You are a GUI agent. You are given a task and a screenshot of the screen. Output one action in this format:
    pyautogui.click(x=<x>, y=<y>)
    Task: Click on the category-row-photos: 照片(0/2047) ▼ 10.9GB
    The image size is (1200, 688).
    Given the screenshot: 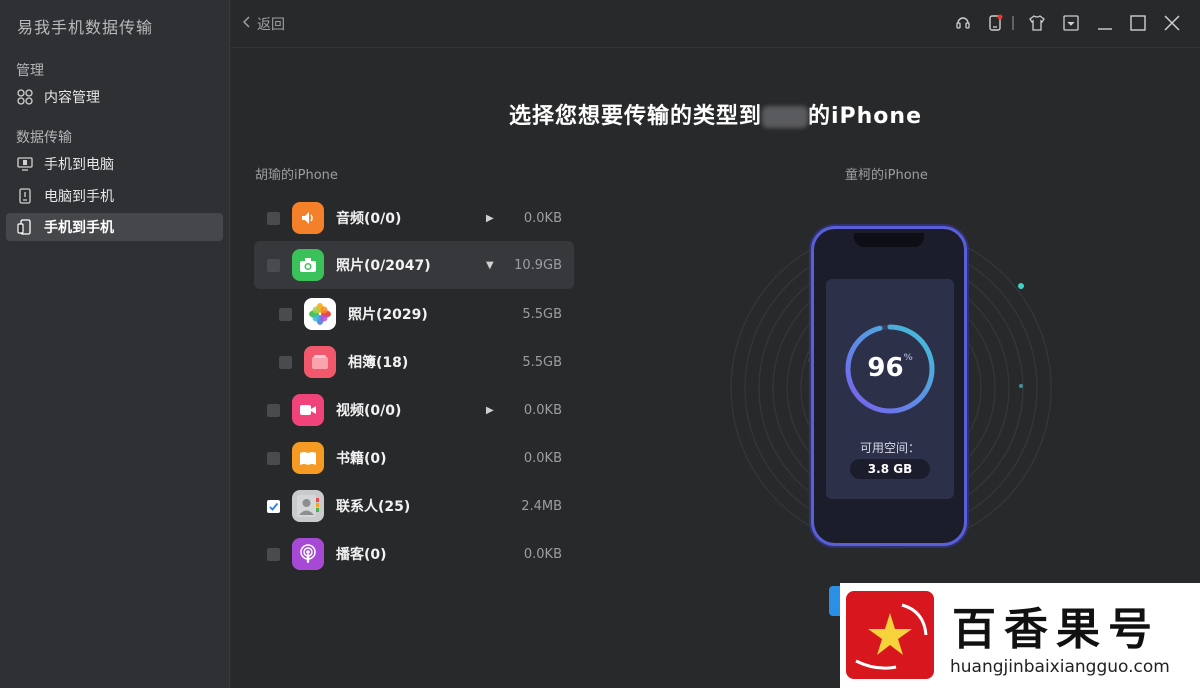 What is the action you would take?
    pyautogui.click(x=414, y=265)
    